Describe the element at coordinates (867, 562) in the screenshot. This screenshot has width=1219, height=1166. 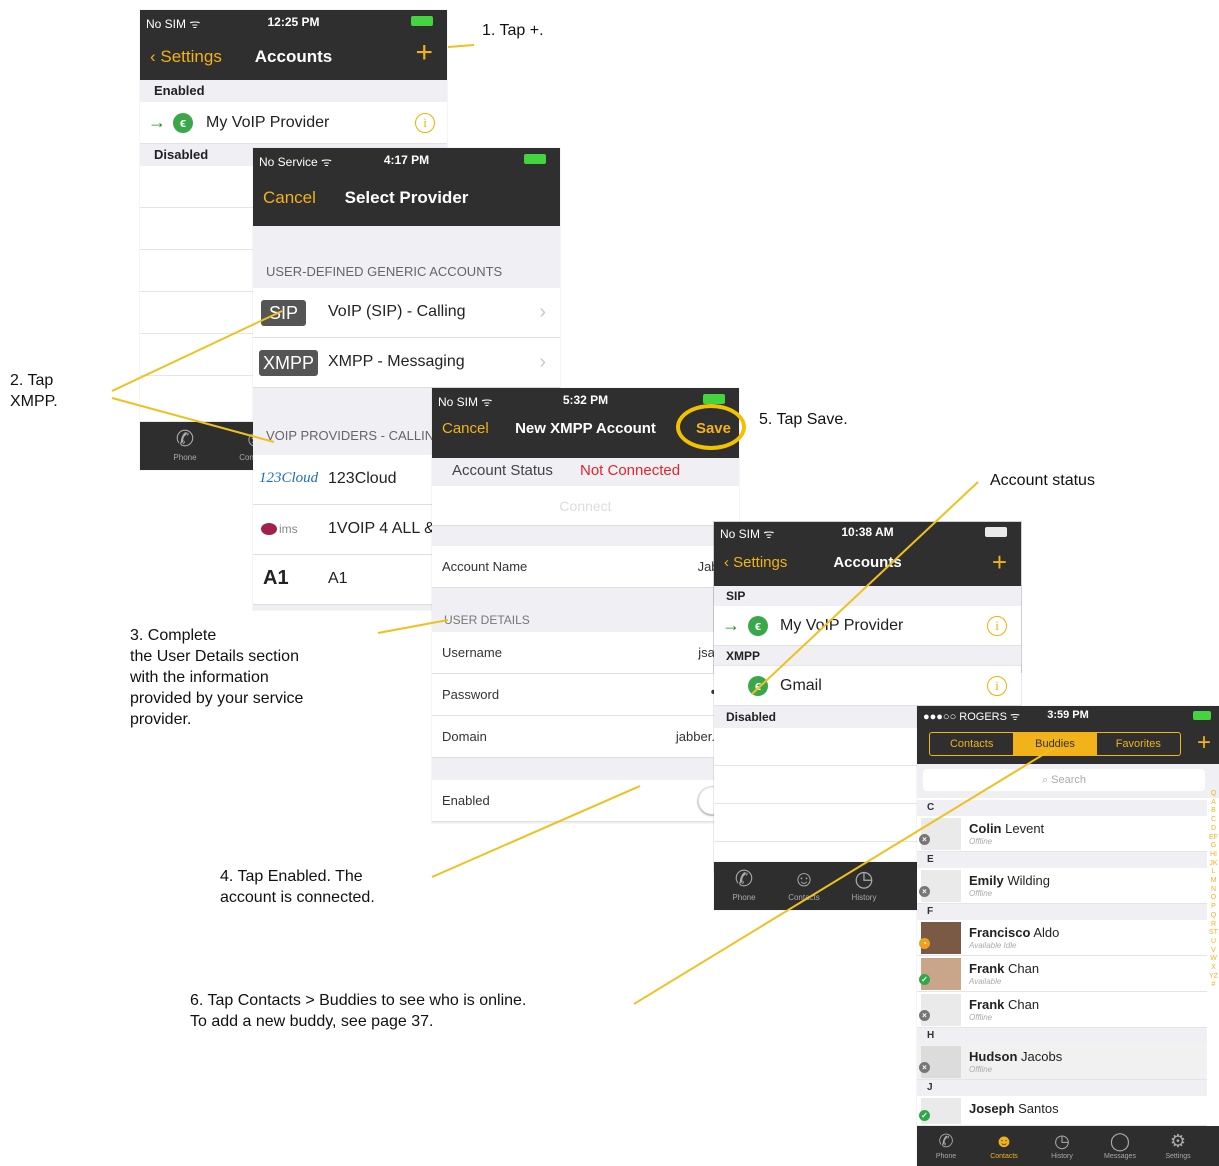
I see `page-title: Accounts` at that location.